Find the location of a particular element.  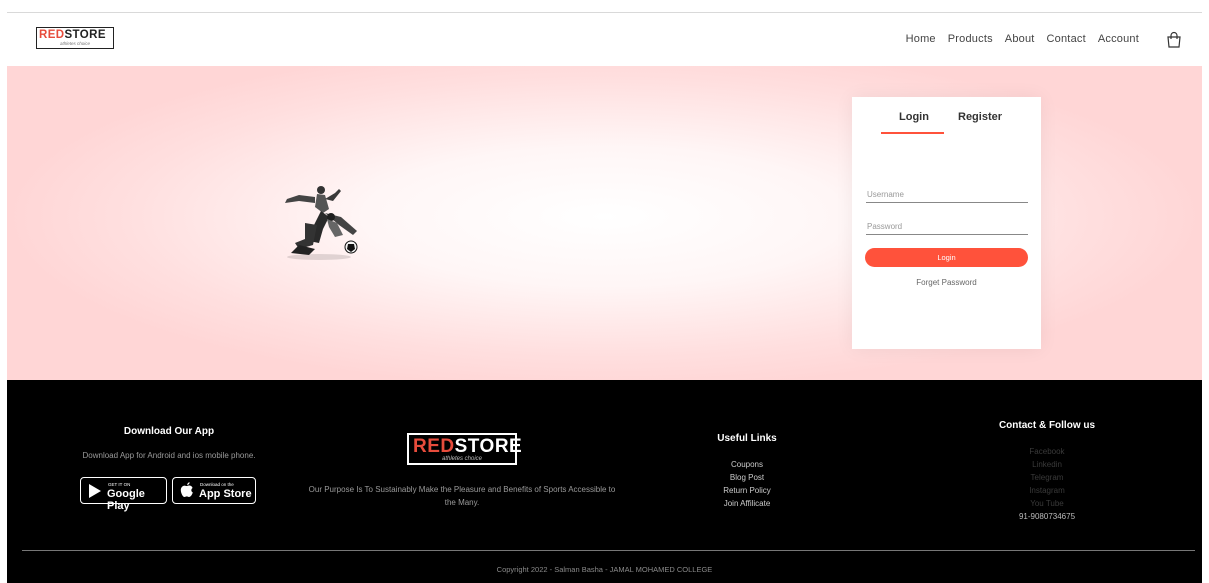

phone-number: 91-9080734675 is located at coordinates (1047, 516).